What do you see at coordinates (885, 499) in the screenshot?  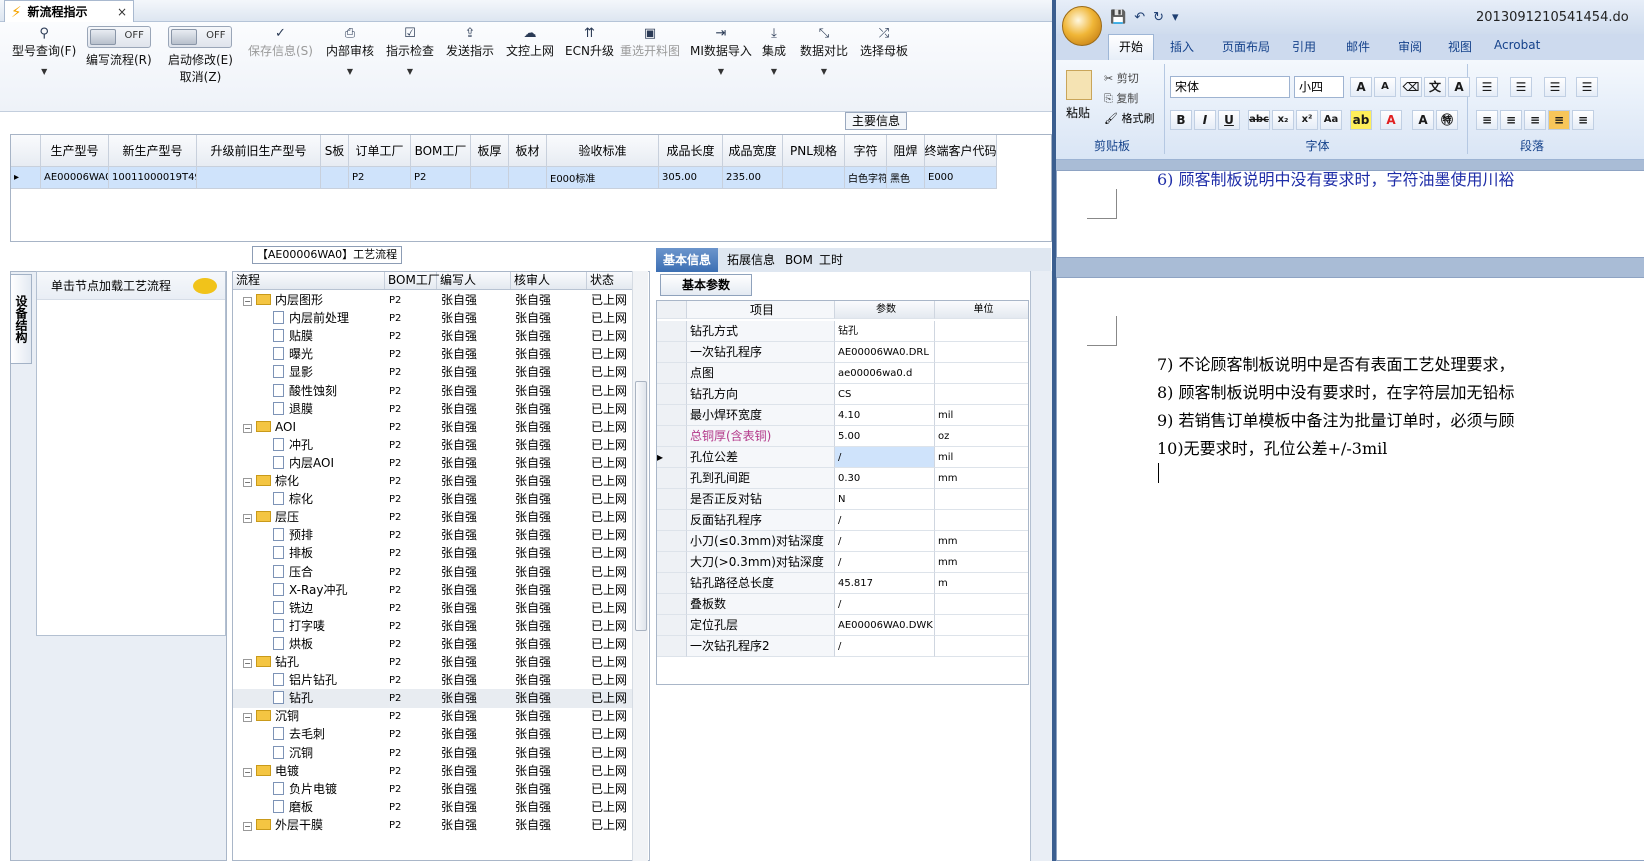 I see `param-value-cell: N` at bounding box center [885, 499].